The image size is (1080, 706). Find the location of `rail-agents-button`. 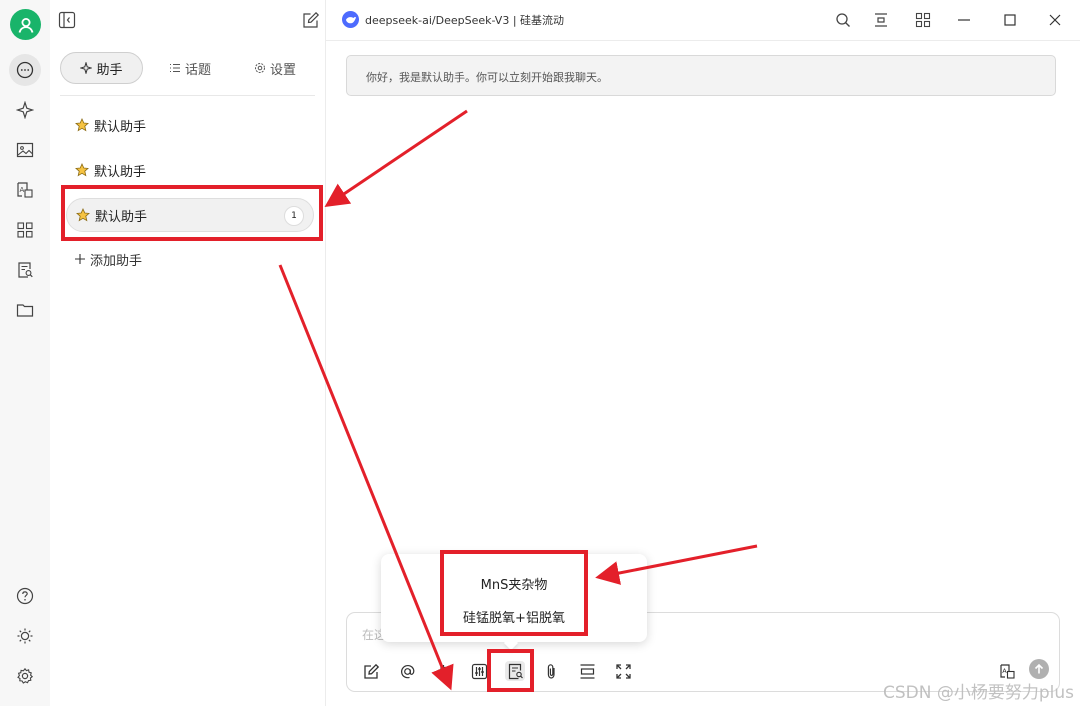

rail-agents-button is located at coordinates (25, 110).